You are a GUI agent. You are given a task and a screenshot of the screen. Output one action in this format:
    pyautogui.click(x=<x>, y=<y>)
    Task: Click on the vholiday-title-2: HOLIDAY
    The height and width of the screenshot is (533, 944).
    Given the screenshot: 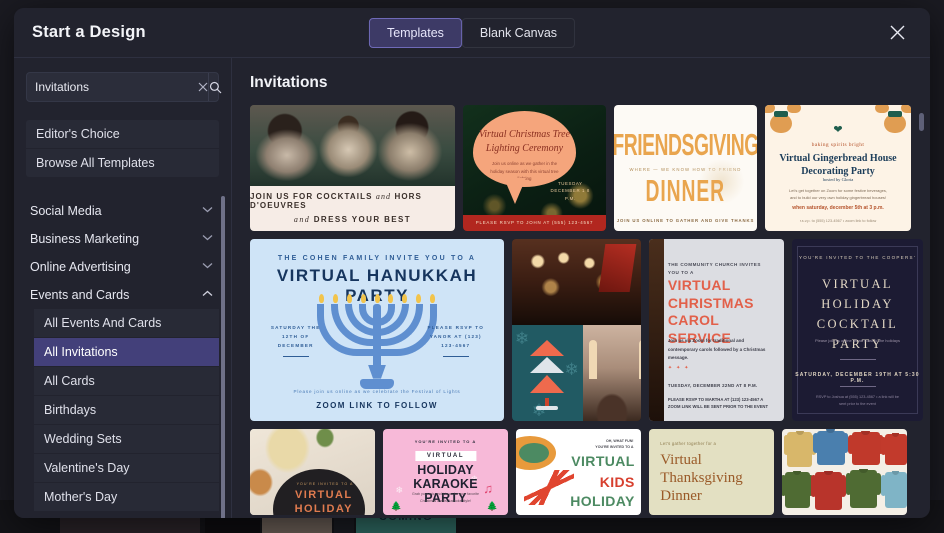 What is the action you would take?
    pyautogui.click(x=323, y=508)
    